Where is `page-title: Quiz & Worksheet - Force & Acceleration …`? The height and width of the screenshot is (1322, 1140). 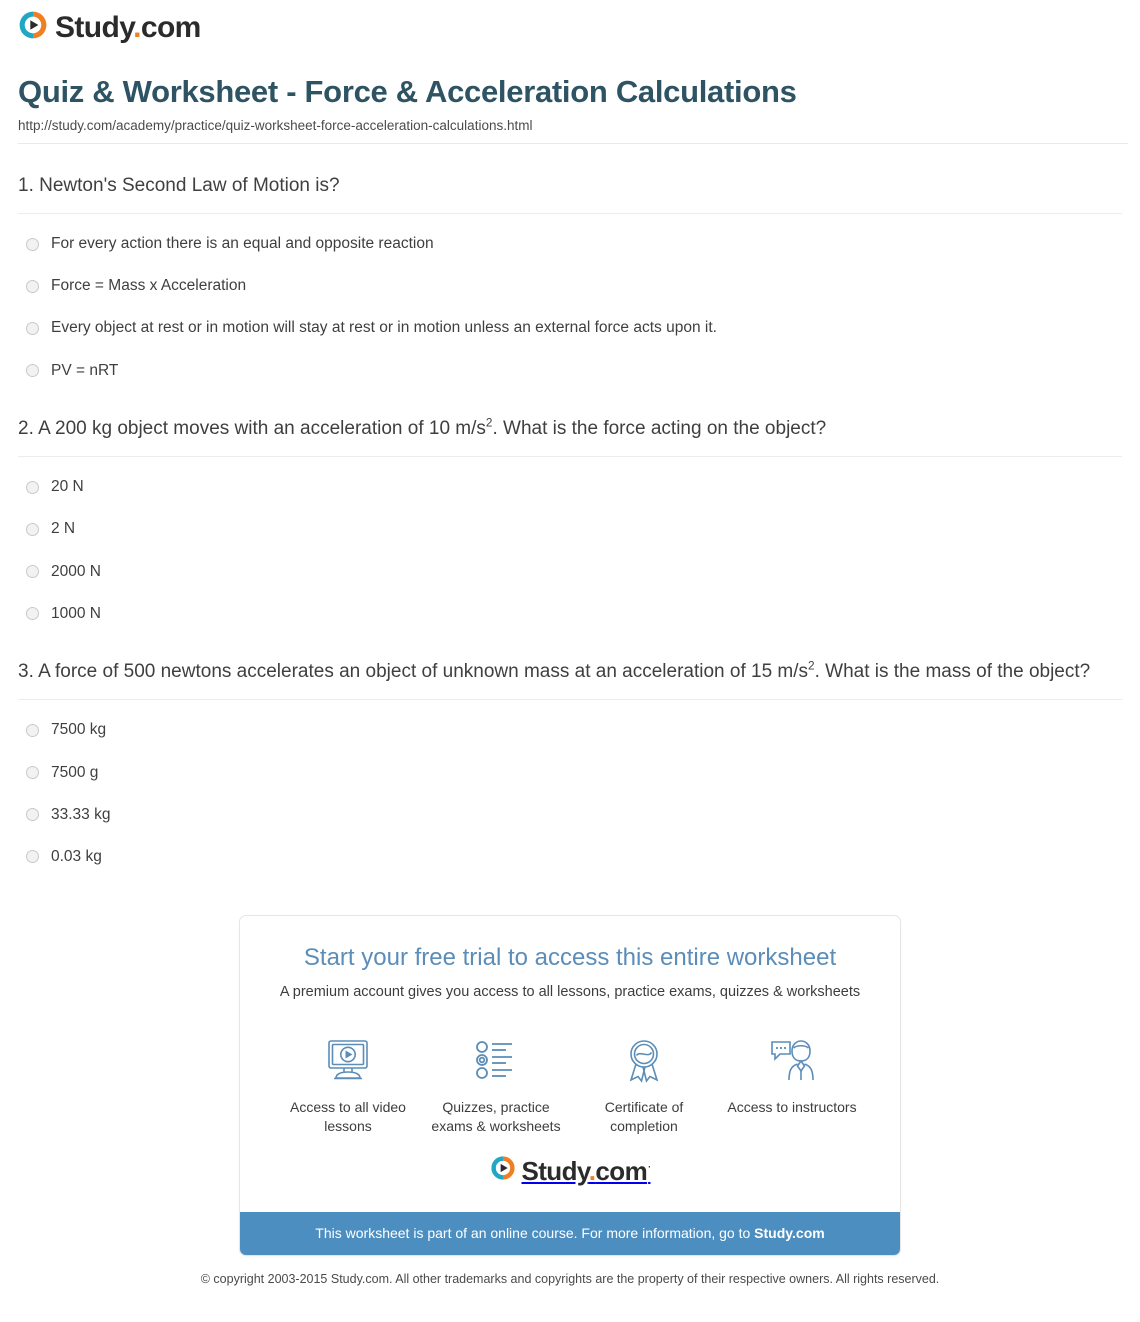
page-title: Quiz & Worksheet - Force & Acceleration … is located at coordinates (407, 91).